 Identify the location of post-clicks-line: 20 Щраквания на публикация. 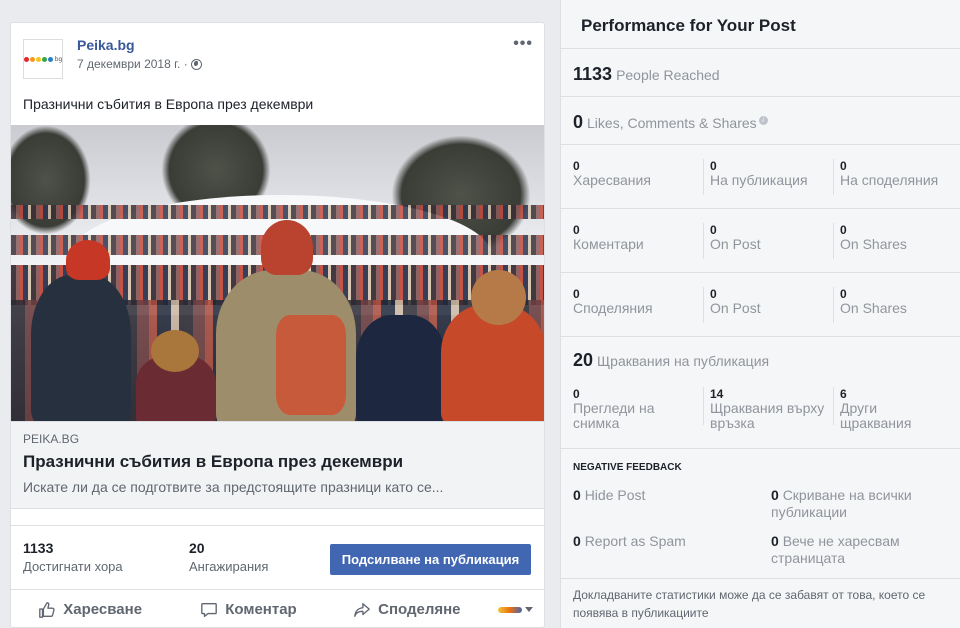
(671, 360).